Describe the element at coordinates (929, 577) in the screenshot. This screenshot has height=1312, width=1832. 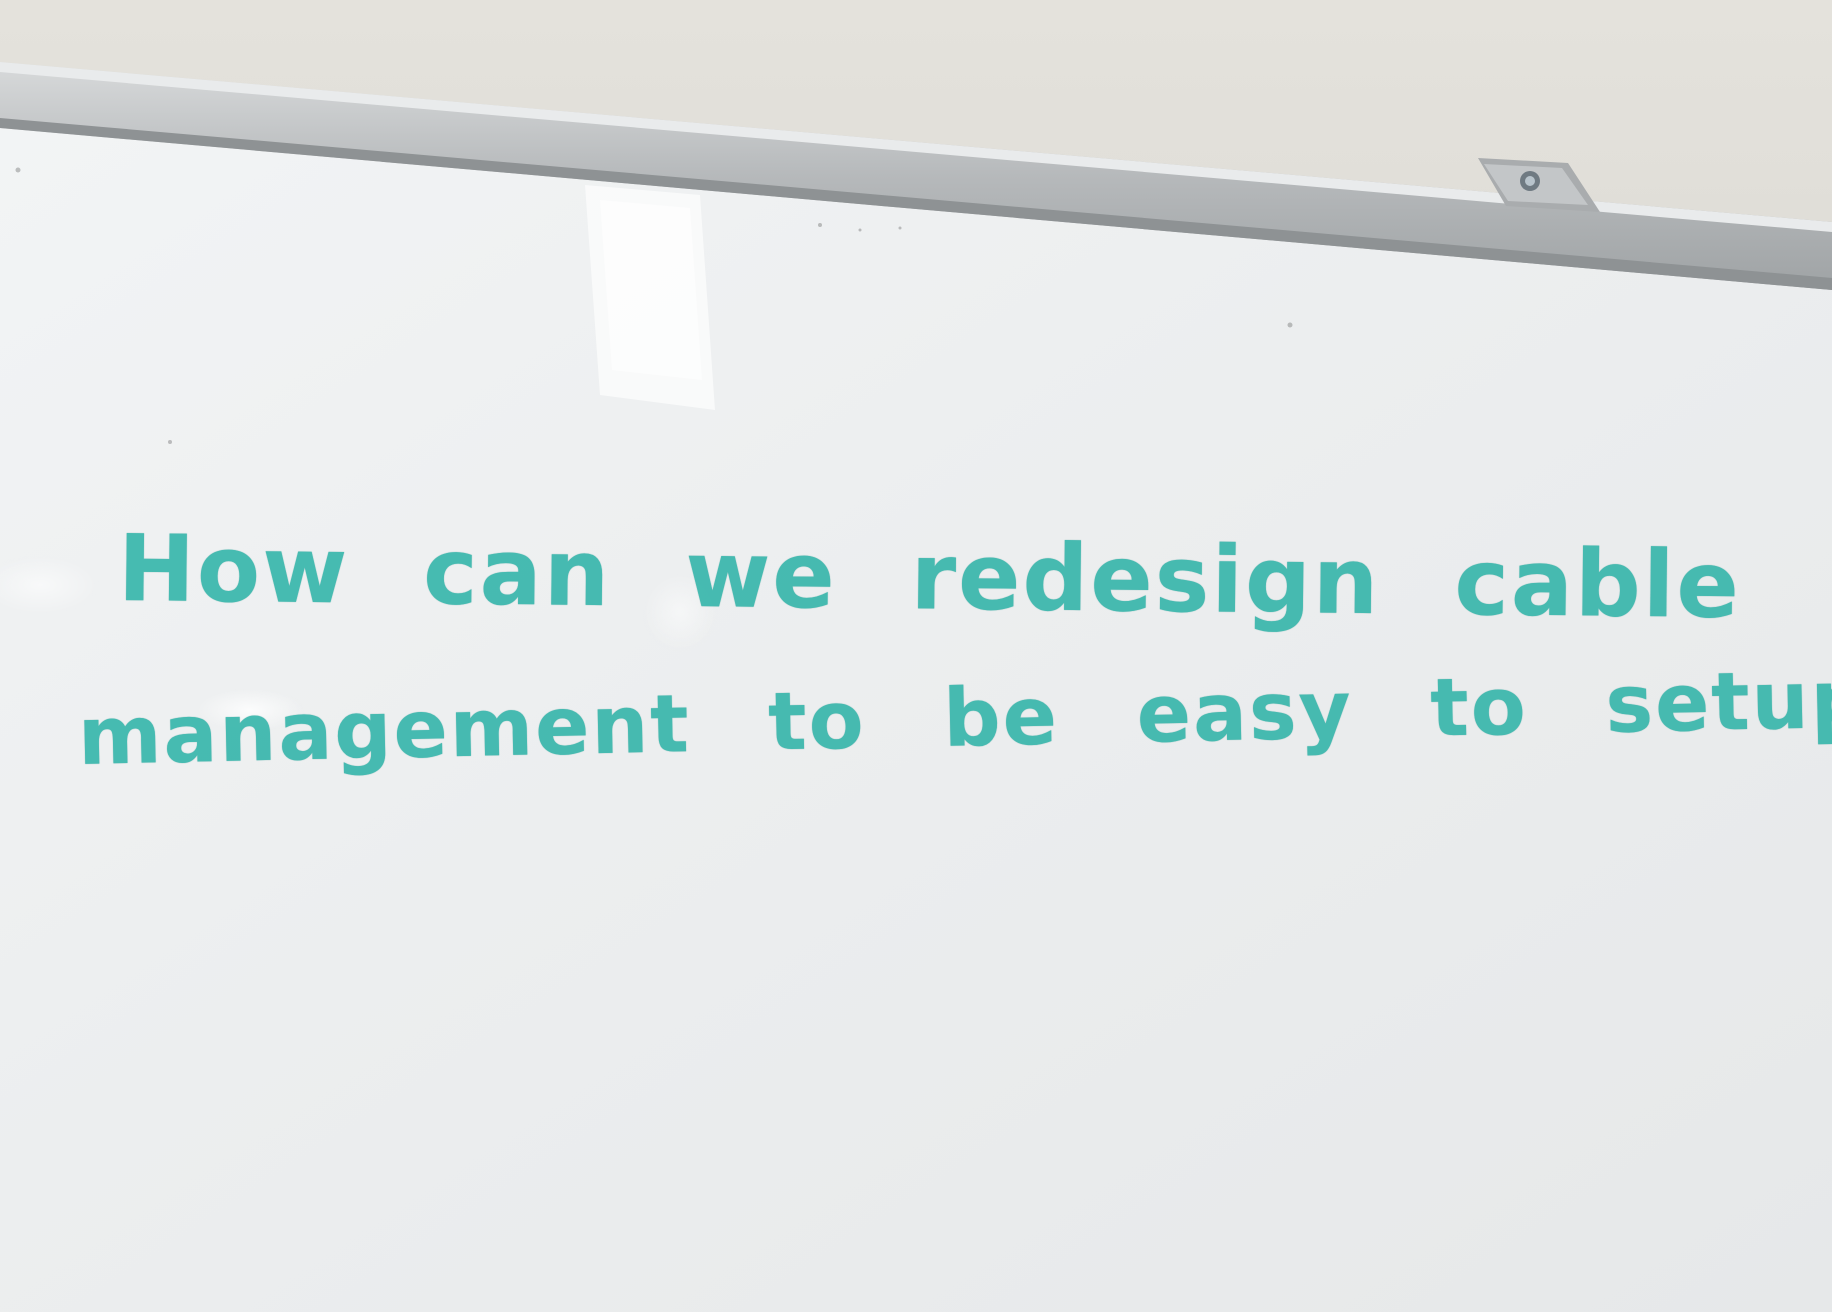
I see `handwritten-line-1: How can we redesign cable` at that location.